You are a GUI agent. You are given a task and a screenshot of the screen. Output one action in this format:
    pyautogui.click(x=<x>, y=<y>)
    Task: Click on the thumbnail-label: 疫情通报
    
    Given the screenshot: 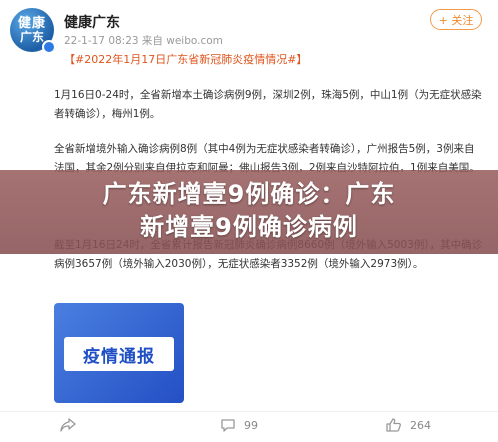 What is the action you would take?
    pyautogui.click(x=119, y=356)
    